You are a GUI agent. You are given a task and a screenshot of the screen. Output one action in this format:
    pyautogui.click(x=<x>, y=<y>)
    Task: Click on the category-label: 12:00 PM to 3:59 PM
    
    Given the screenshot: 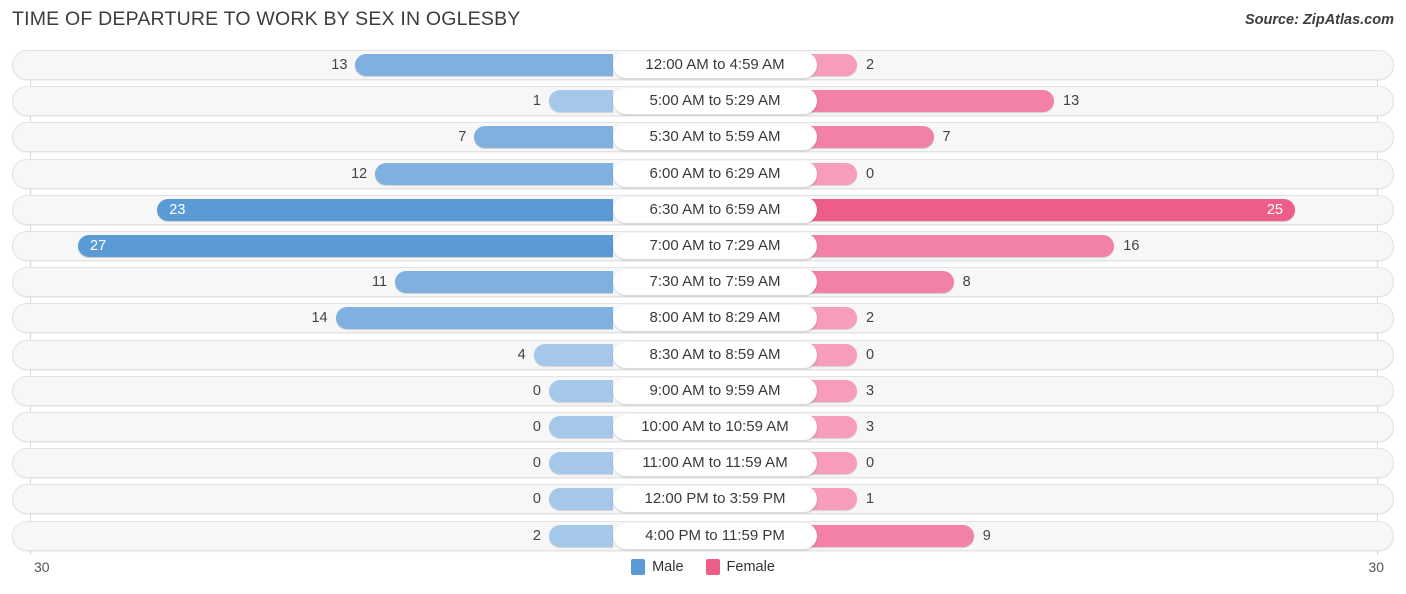 What is the action you would take?
    pyautogui.click(x=715, y=499)
    